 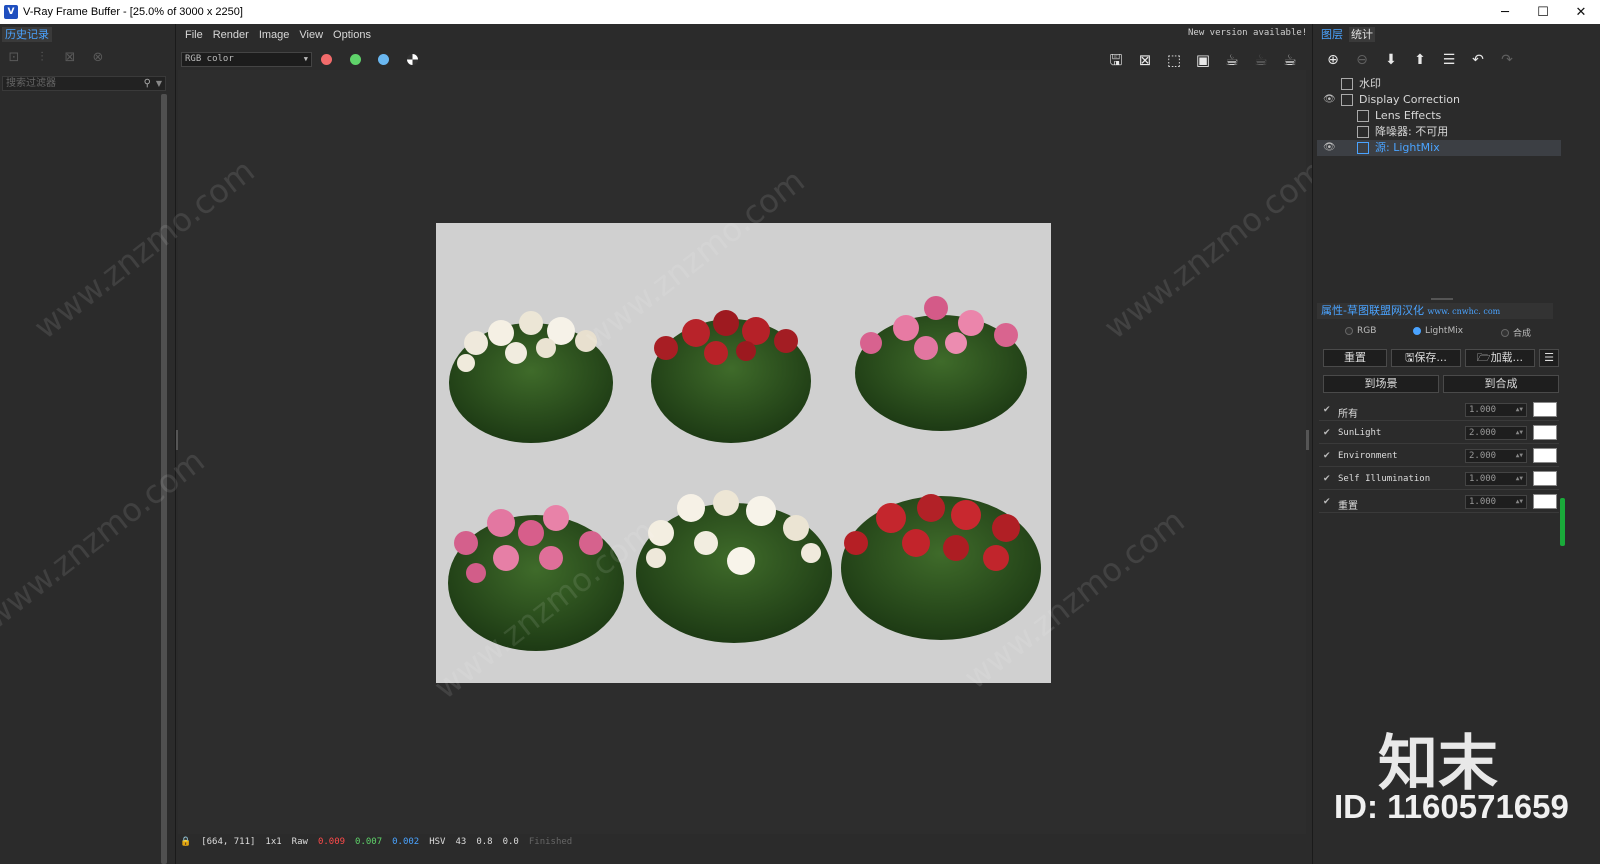 What do you see at coordinates (355, 59) in the screenshot?
I see `green-channel-button` at bounding box center [355, 59].